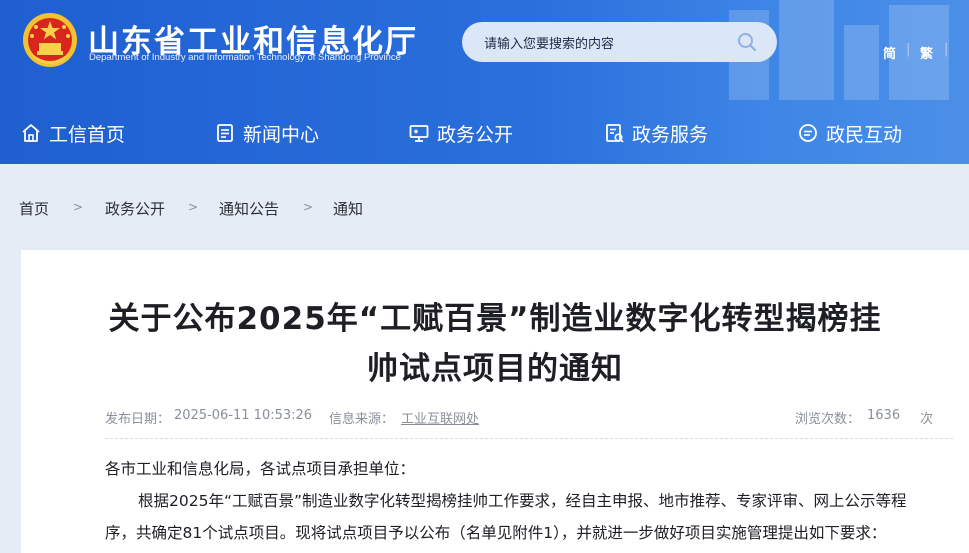  I want to click on nav-item-news: 新闻中心, so click(266, 133).